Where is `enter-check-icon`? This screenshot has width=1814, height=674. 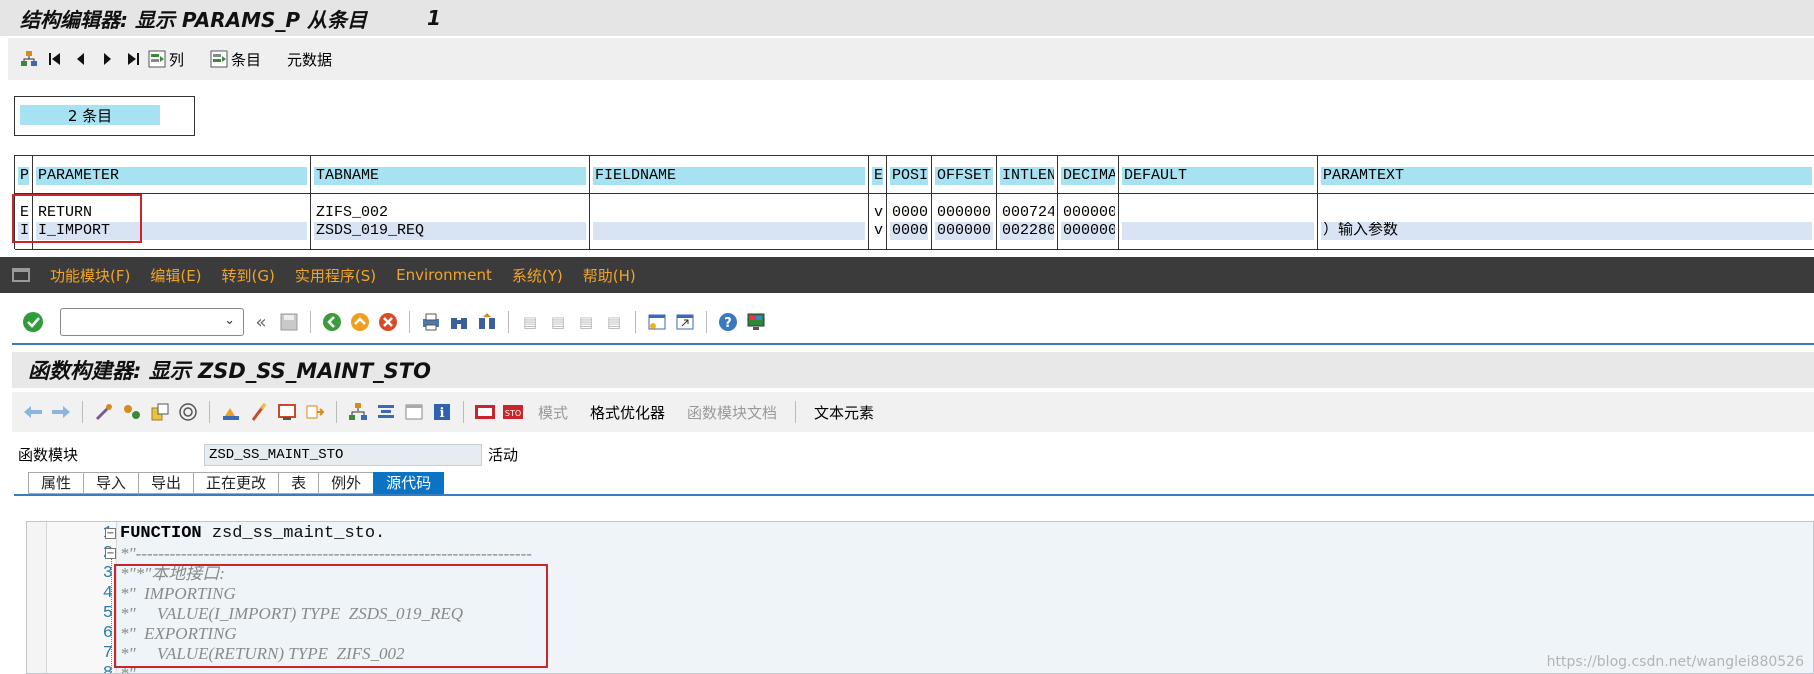
enter-check-icon is located at coordinates (33, 322).